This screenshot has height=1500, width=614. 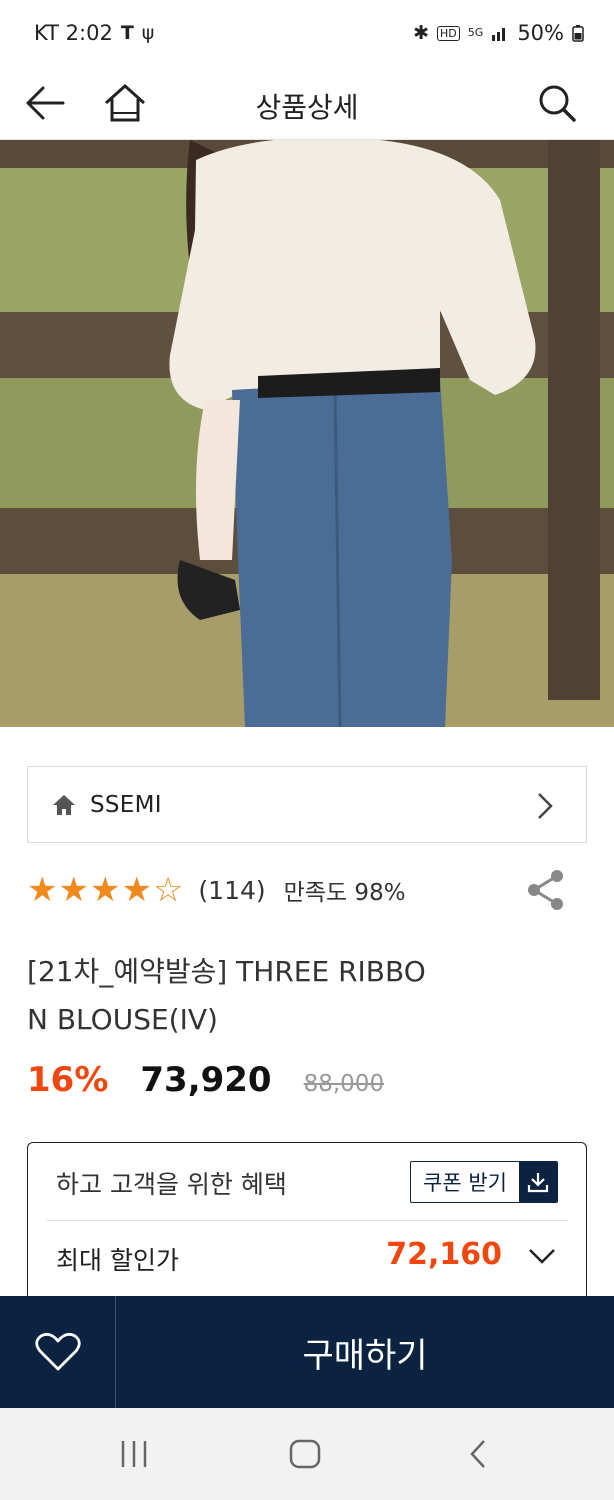 I want to click on home-nav-button, so click(x=305, y=1454).